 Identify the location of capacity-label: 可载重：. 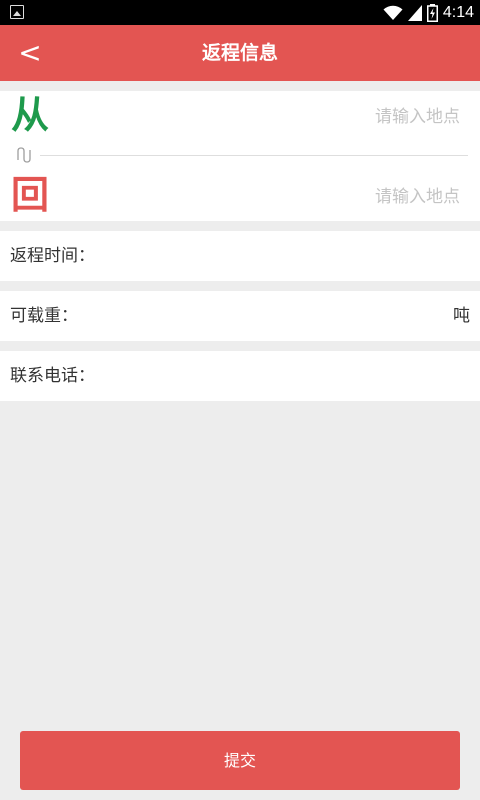
(44, 316).